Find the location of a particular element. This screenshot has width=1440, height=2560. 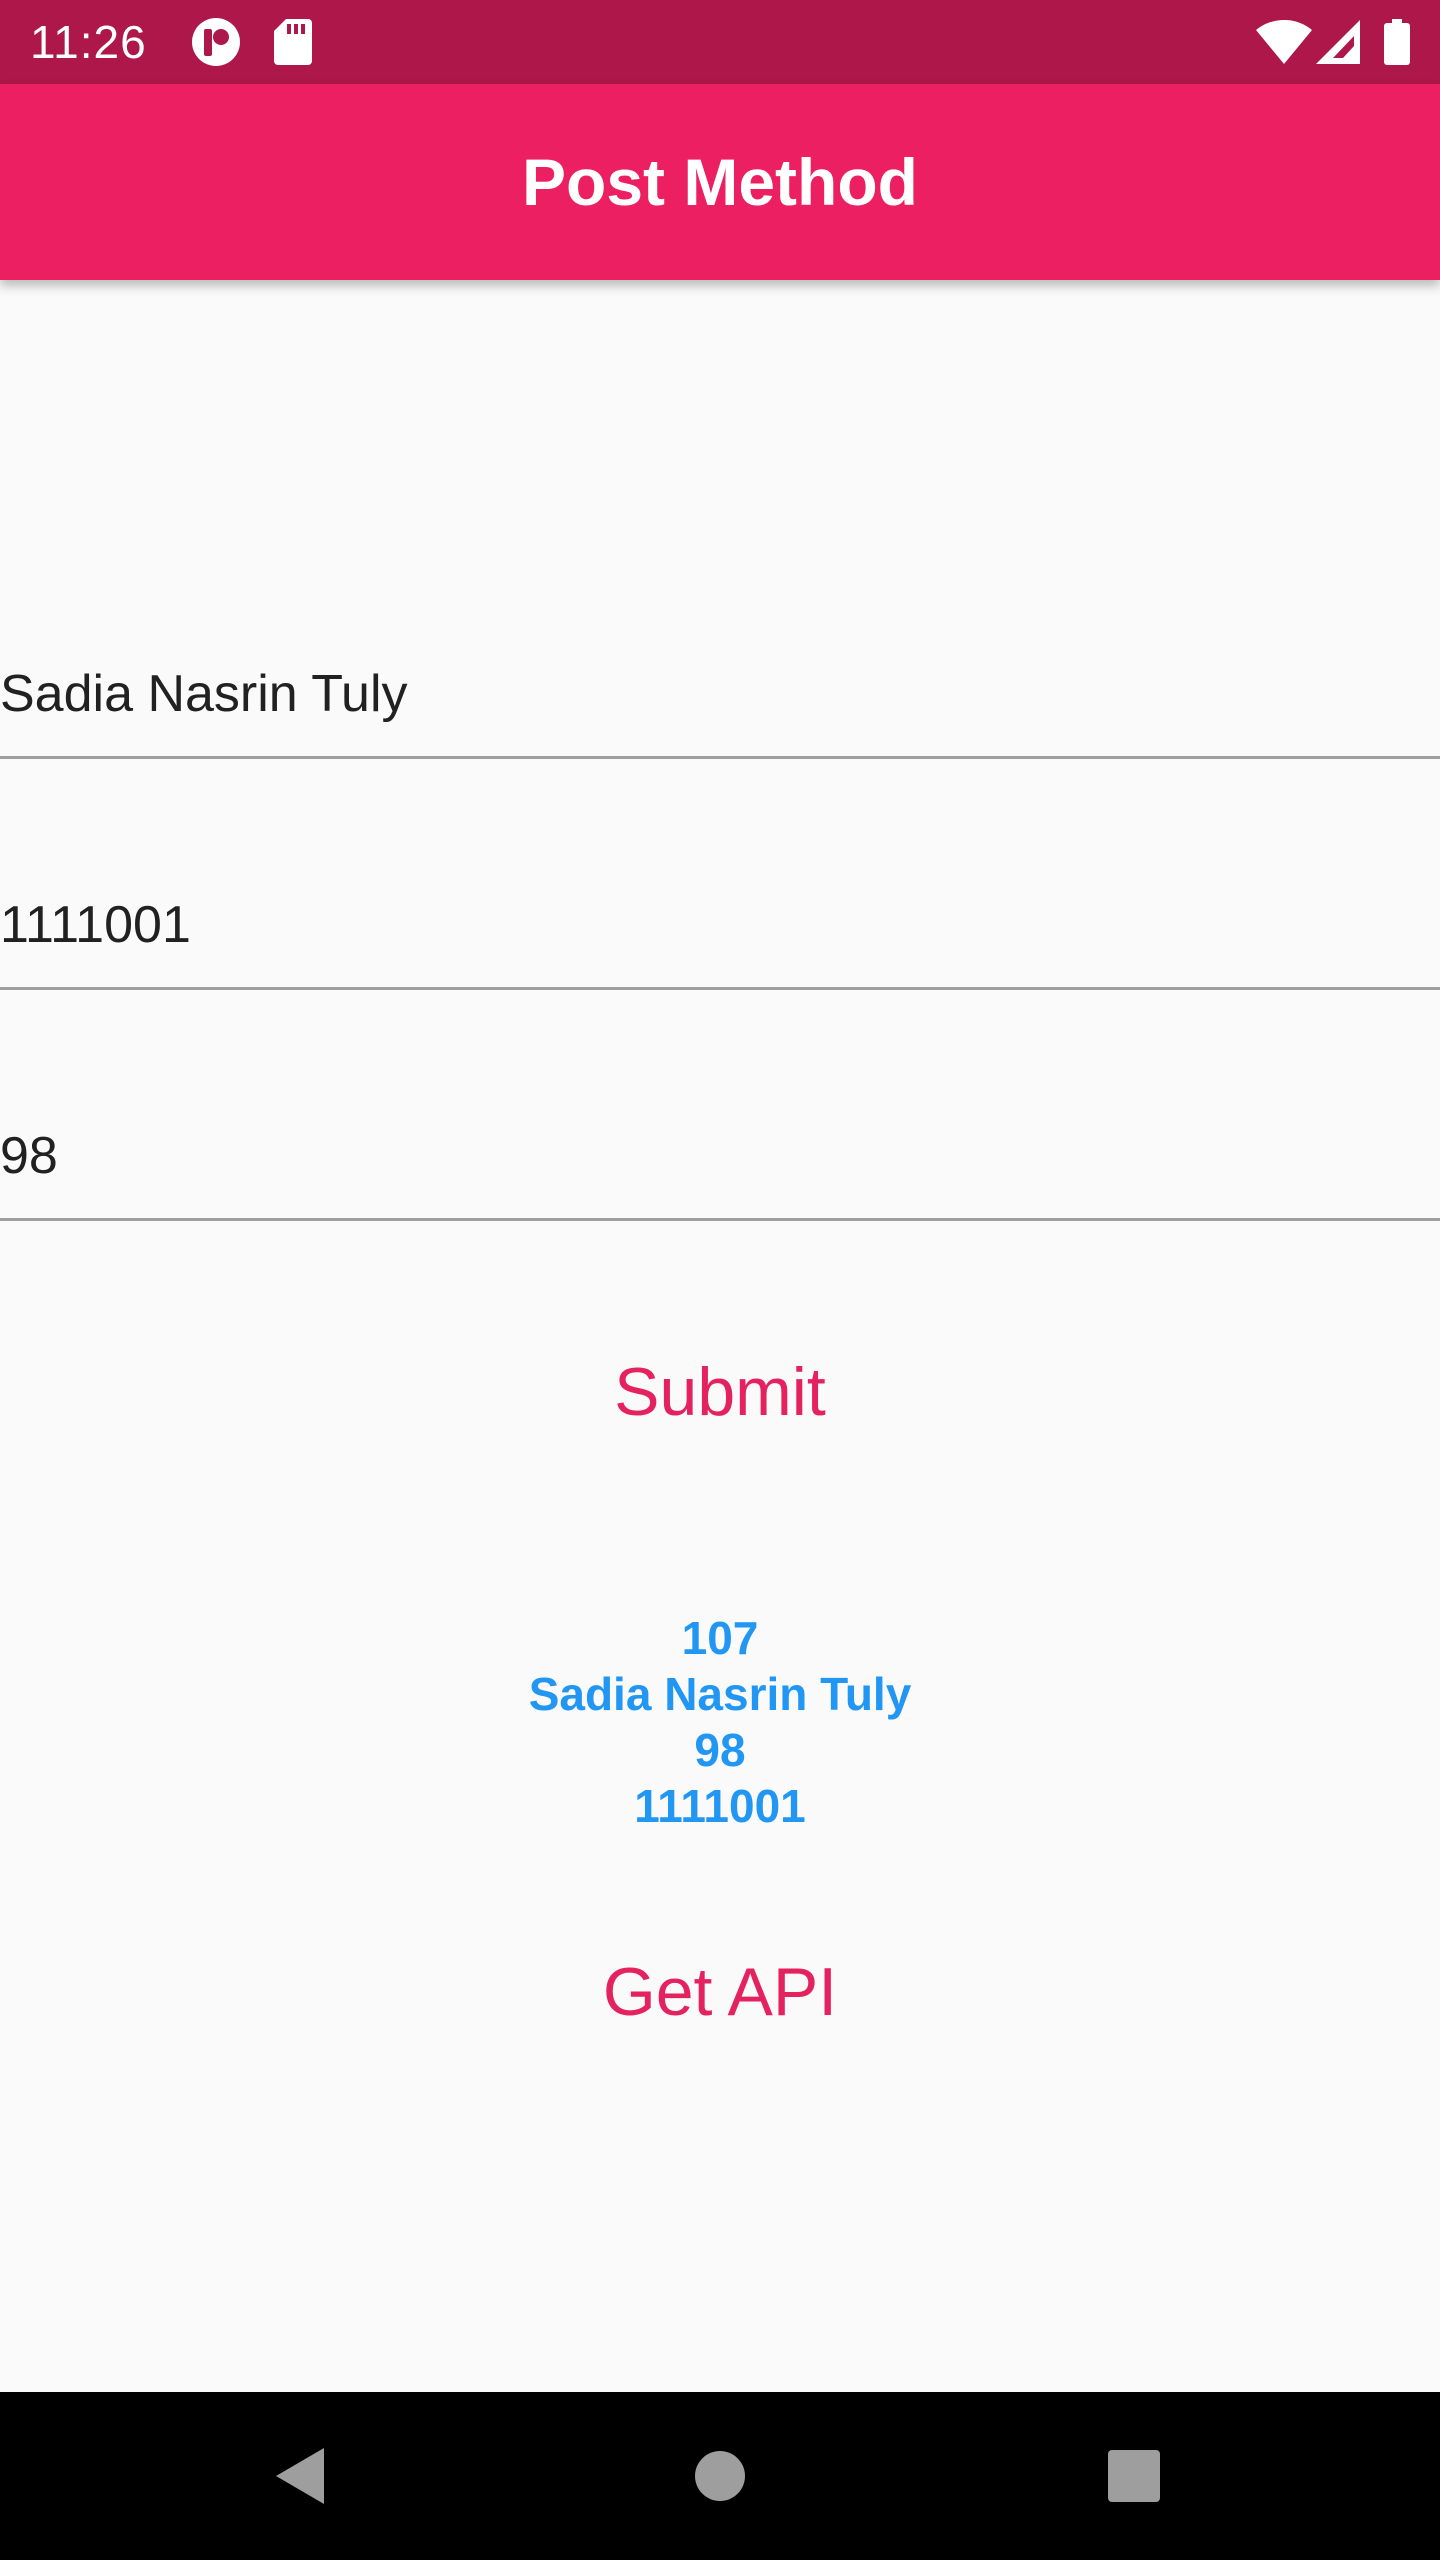

get-api-button: Get API is located at coordinates (720, 1992).